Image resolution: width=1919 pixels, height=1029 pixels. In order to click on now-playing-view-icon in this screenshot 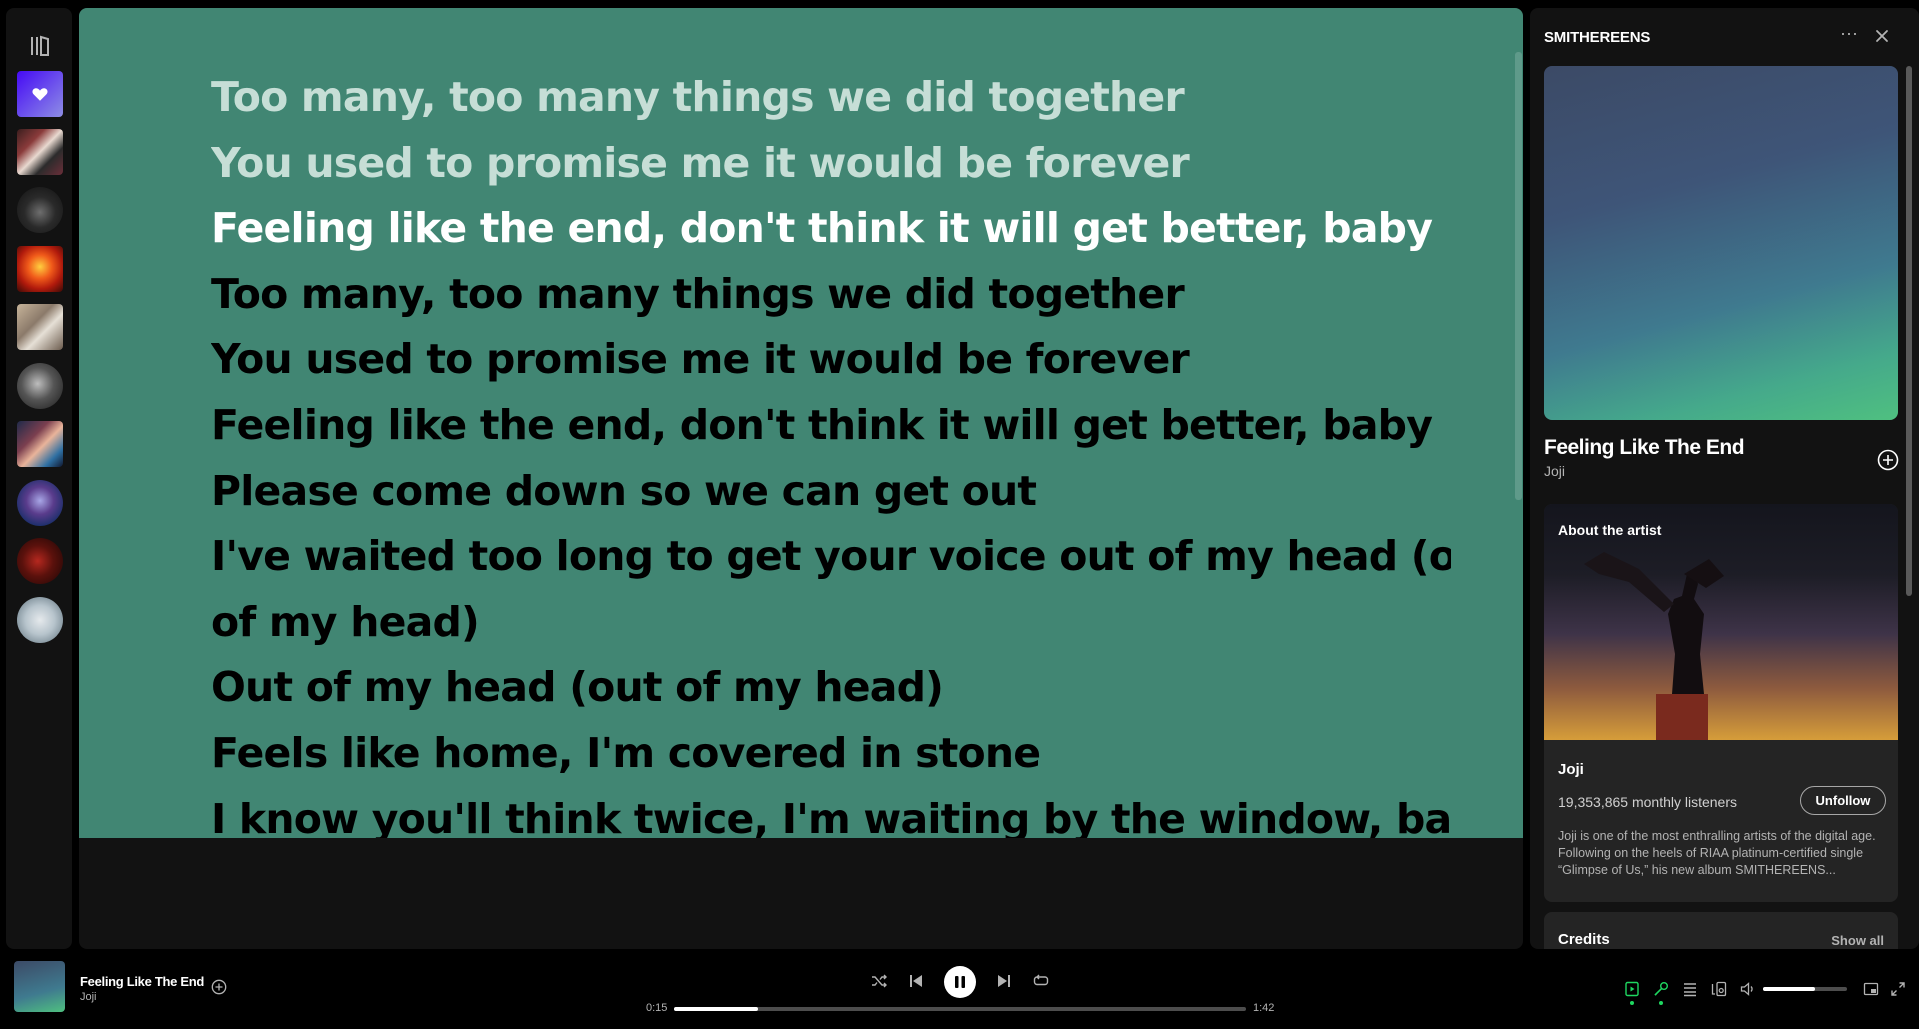, I will do `click(1632, 989)`.